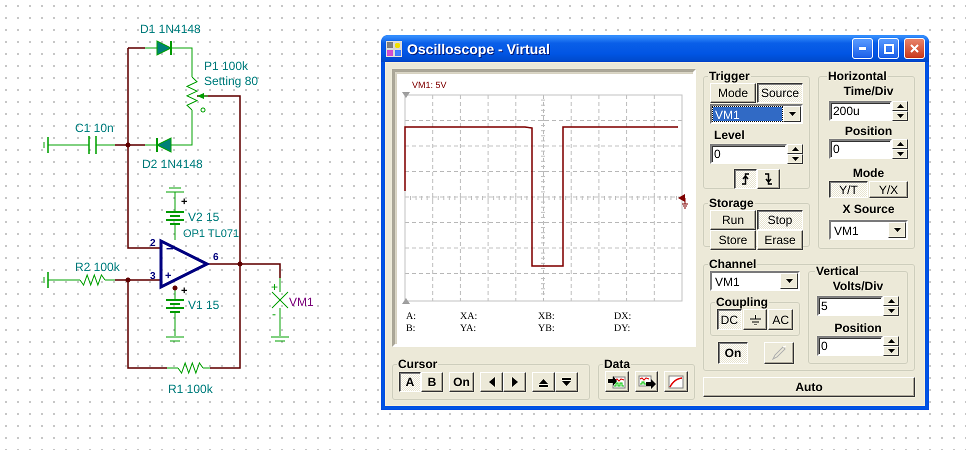  Describe the element at coordinates (617, 381) in the screenshot. I see `import-button` at that location.